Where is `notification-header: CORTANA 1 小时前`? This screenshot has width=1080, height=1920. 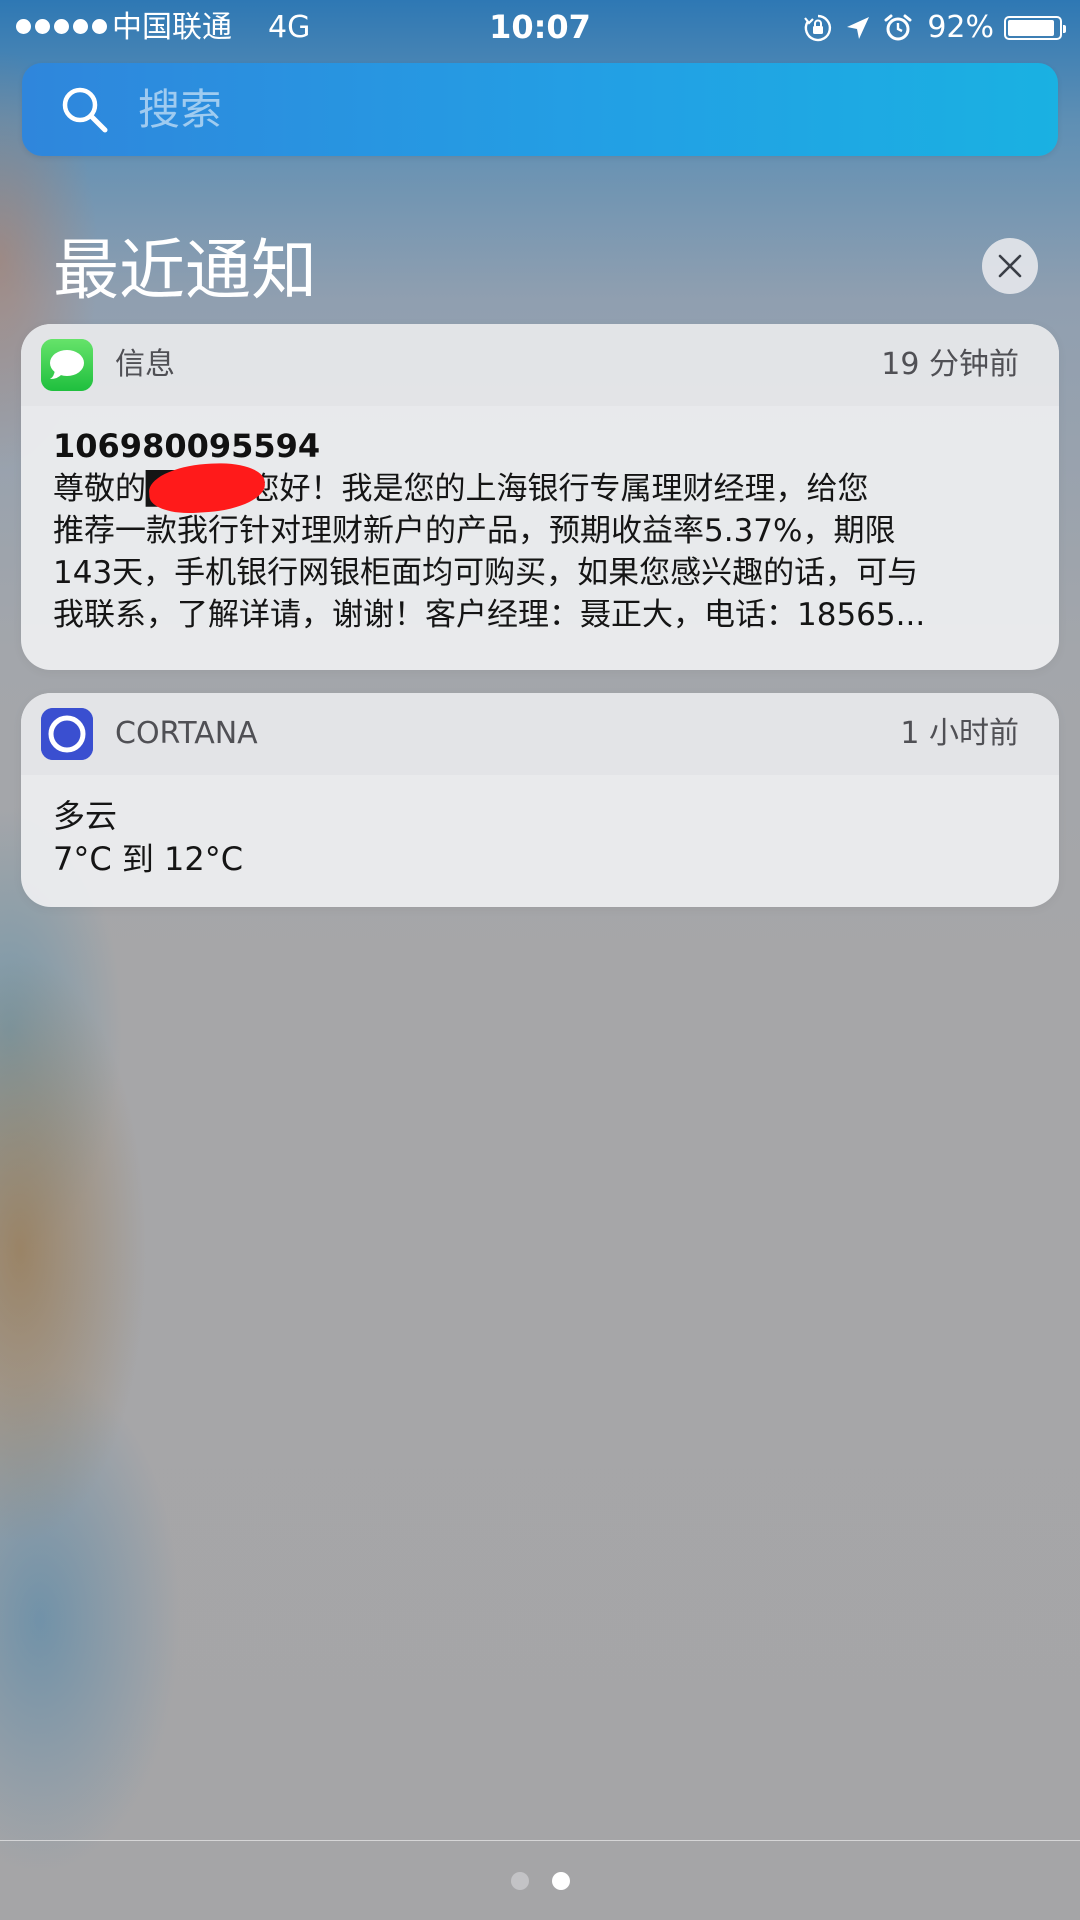
notification-header: CORTANA 1 小时前 is located at coordinates (540, 734).